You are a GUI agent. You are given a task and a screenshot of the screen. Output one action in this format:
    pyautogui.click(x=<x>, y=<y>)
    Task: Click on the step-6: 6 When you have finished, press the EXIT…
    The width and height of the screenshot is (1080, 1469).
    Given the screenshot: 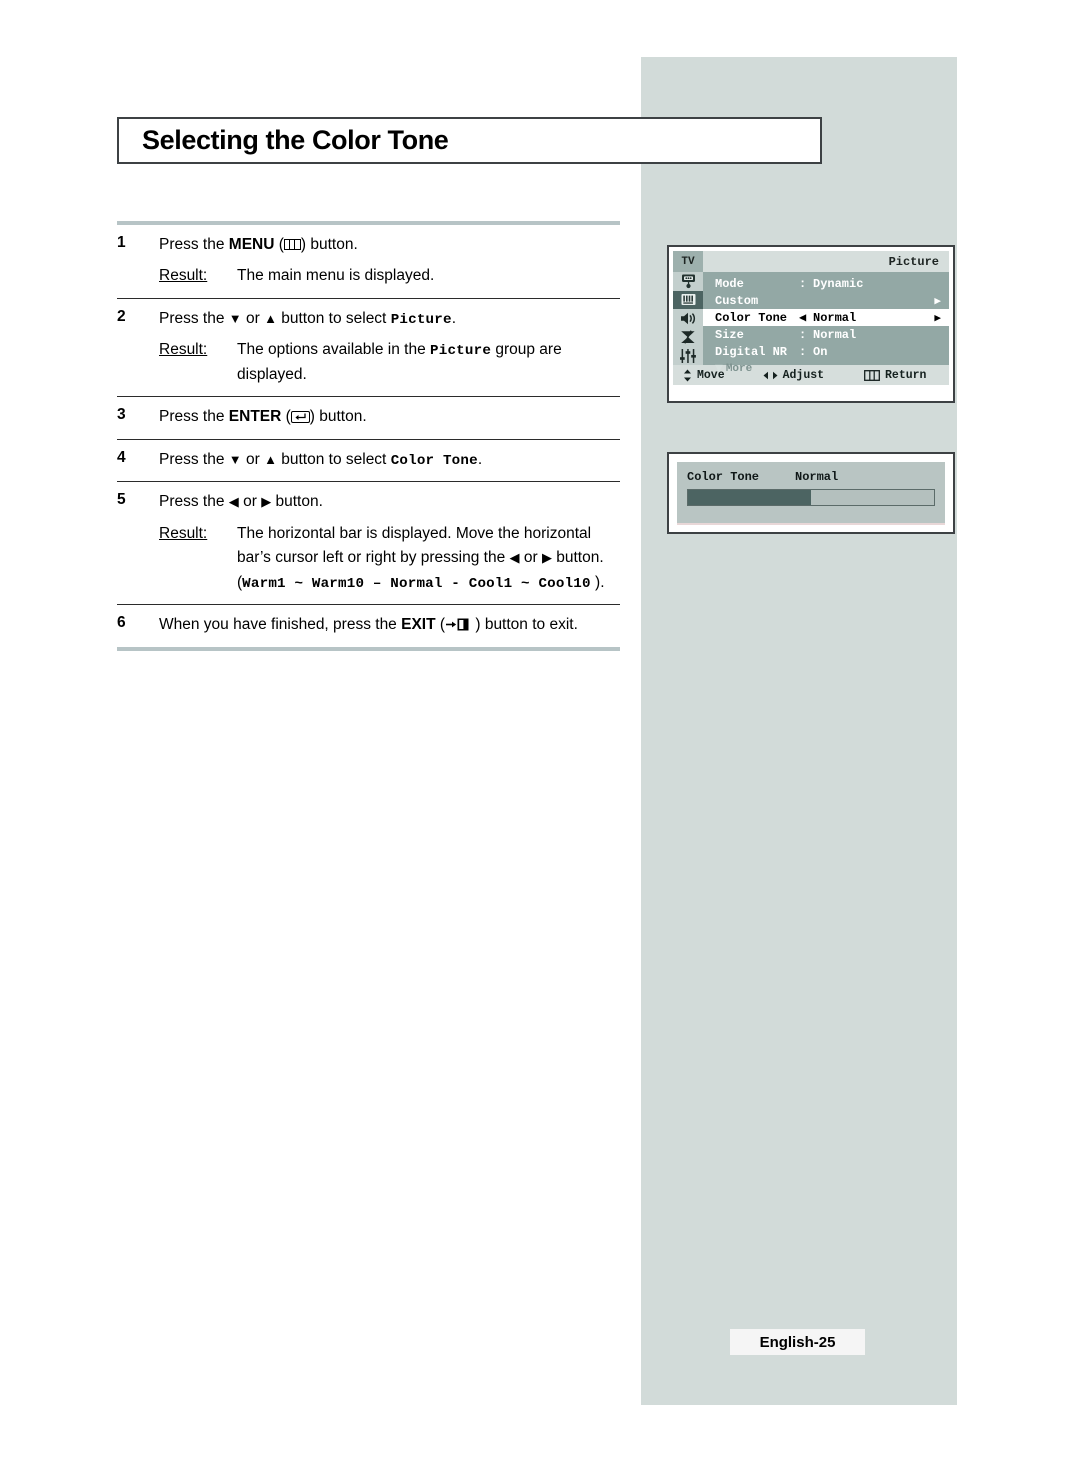 What is the action you would take?
    pyautogui.click(x=368, y=625)
    